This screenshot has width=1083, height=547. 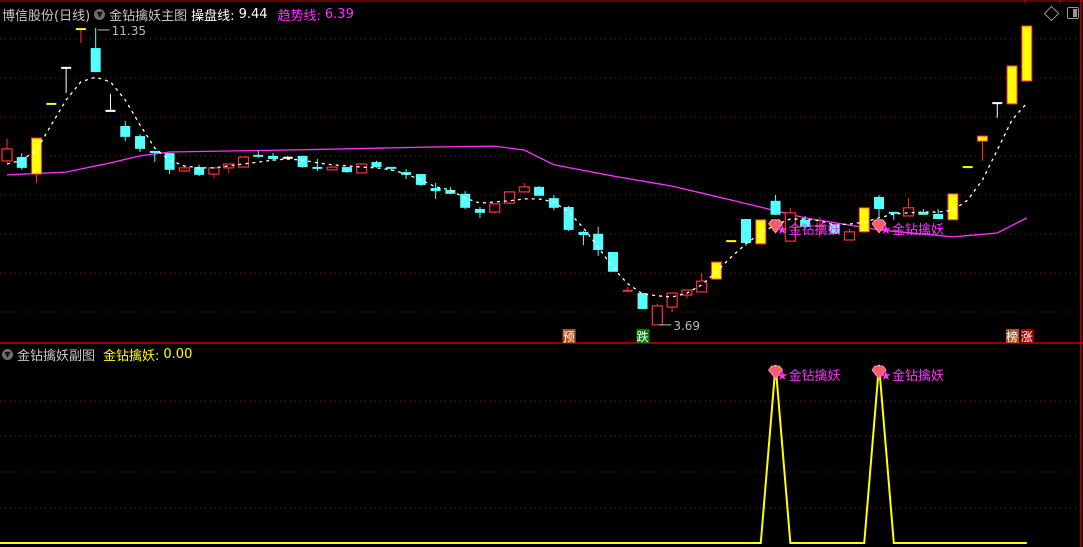 I want to click on sub-indicator-name: 金钻擒妖副图, so click(x=56, y=354).